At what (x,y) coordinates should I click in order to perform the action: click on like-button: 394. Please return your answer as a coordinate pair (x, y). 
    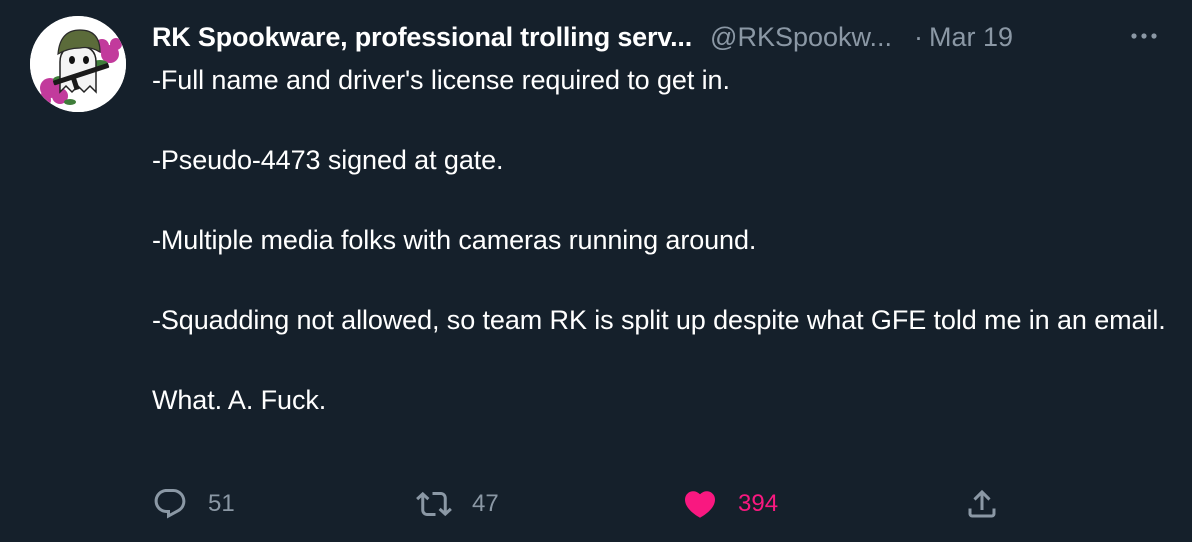
    Looking at the image, I should click on (730, 504).